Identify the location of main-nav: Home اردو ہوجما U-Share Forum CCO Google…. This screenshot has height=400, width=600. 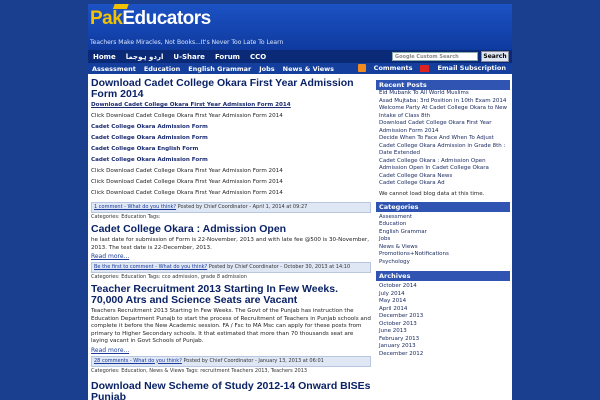
(300, 56).